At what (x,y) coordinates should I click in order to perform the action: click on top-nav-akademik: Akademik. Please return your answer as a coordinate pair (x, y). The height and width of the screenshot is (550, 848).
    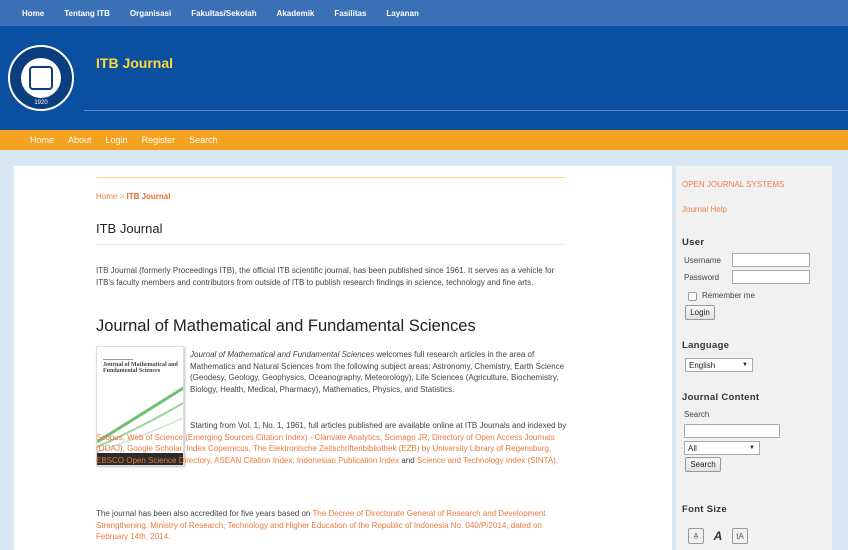
    Looking at the image, I should click on (296, 13).